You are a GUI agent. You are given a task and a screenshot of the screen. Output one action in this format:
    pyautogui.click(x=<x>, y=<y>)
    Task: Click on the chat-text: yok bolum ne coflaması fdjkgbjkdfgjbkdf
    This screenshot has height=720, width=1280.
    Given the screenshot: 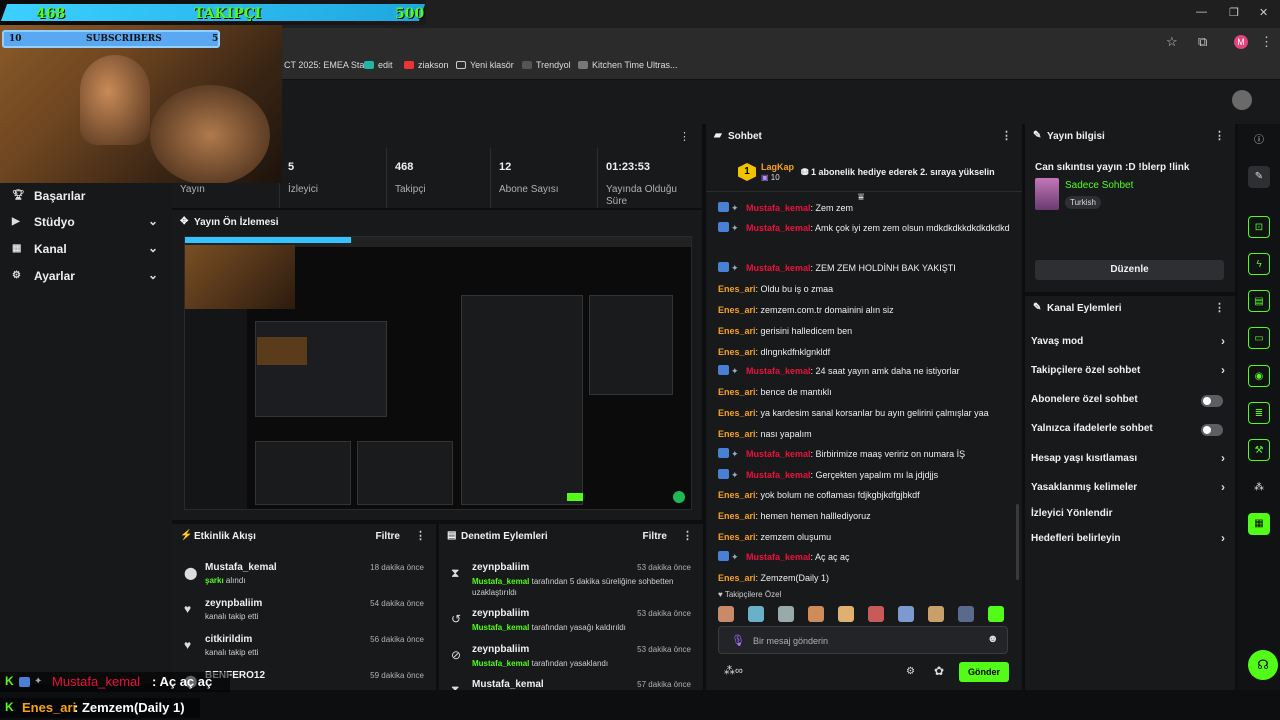 What is the action you would take?
    pyautogui.click(x=840, y=495)
    